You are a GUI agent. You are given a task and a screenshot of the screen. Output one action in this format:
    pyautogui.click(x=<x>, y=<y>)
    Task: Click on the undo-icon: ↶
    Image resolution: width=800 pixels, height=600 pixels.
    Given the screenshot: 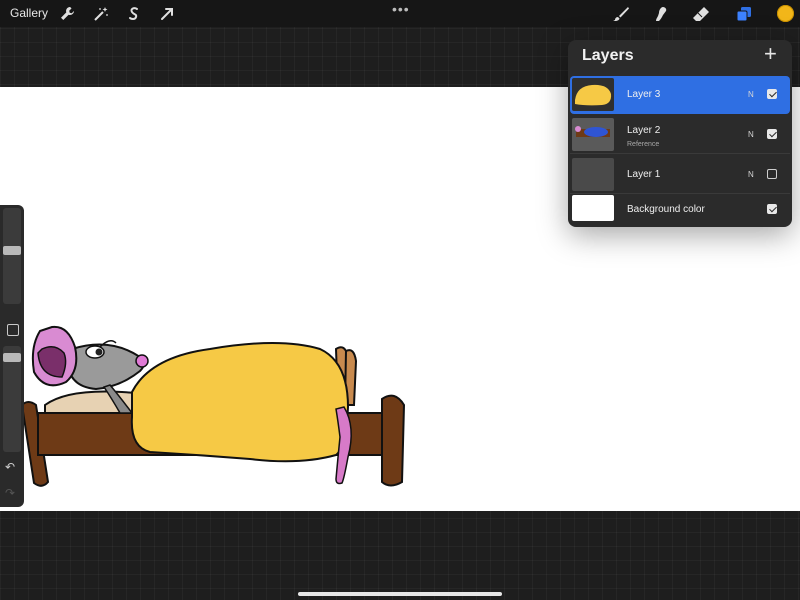 What is the action you would take?
    pyautogui.click(x=10, y=467)
    